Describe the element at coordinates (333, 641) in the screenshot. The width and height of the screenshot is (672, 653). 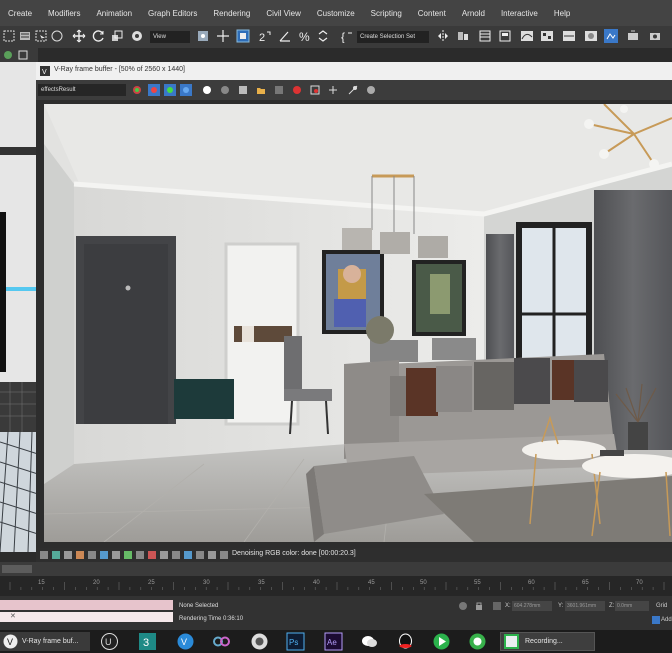
I see `after-effects-icon: Ae` at that location.